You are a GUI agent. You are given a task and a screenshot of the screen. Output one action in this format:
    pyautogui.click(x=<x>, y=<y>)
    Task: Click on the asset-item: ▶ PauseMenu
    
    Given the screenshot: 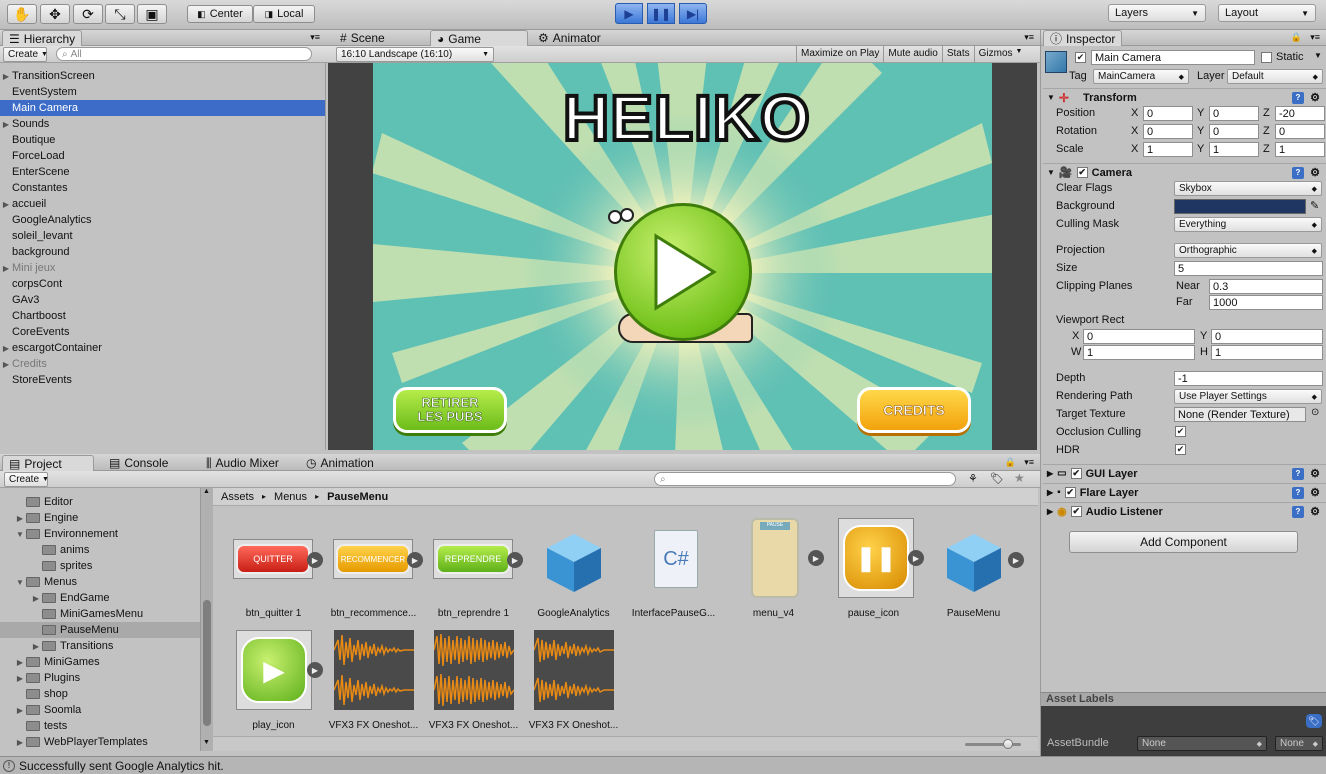 What is the action you would take?
    pyautogui.click(x=975, y=571)
    